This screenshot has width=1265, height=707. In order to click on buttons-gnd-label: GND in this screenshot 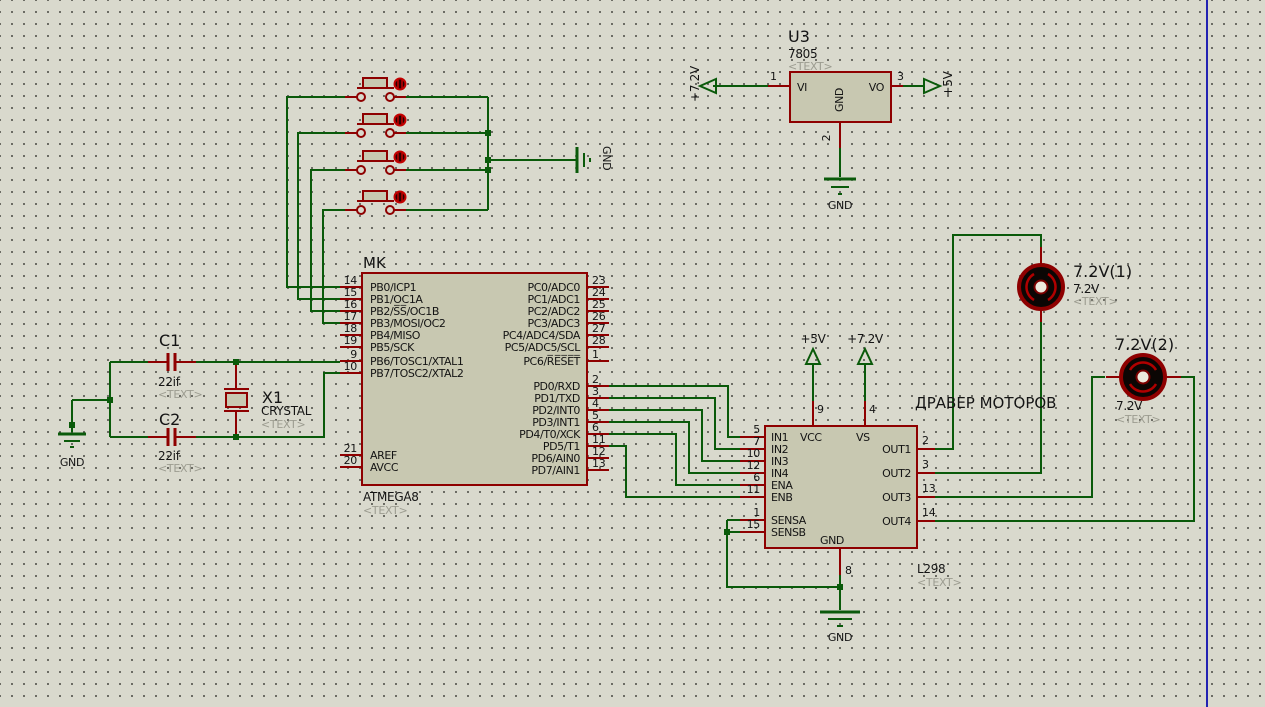, I will do `click(606, 158)`.